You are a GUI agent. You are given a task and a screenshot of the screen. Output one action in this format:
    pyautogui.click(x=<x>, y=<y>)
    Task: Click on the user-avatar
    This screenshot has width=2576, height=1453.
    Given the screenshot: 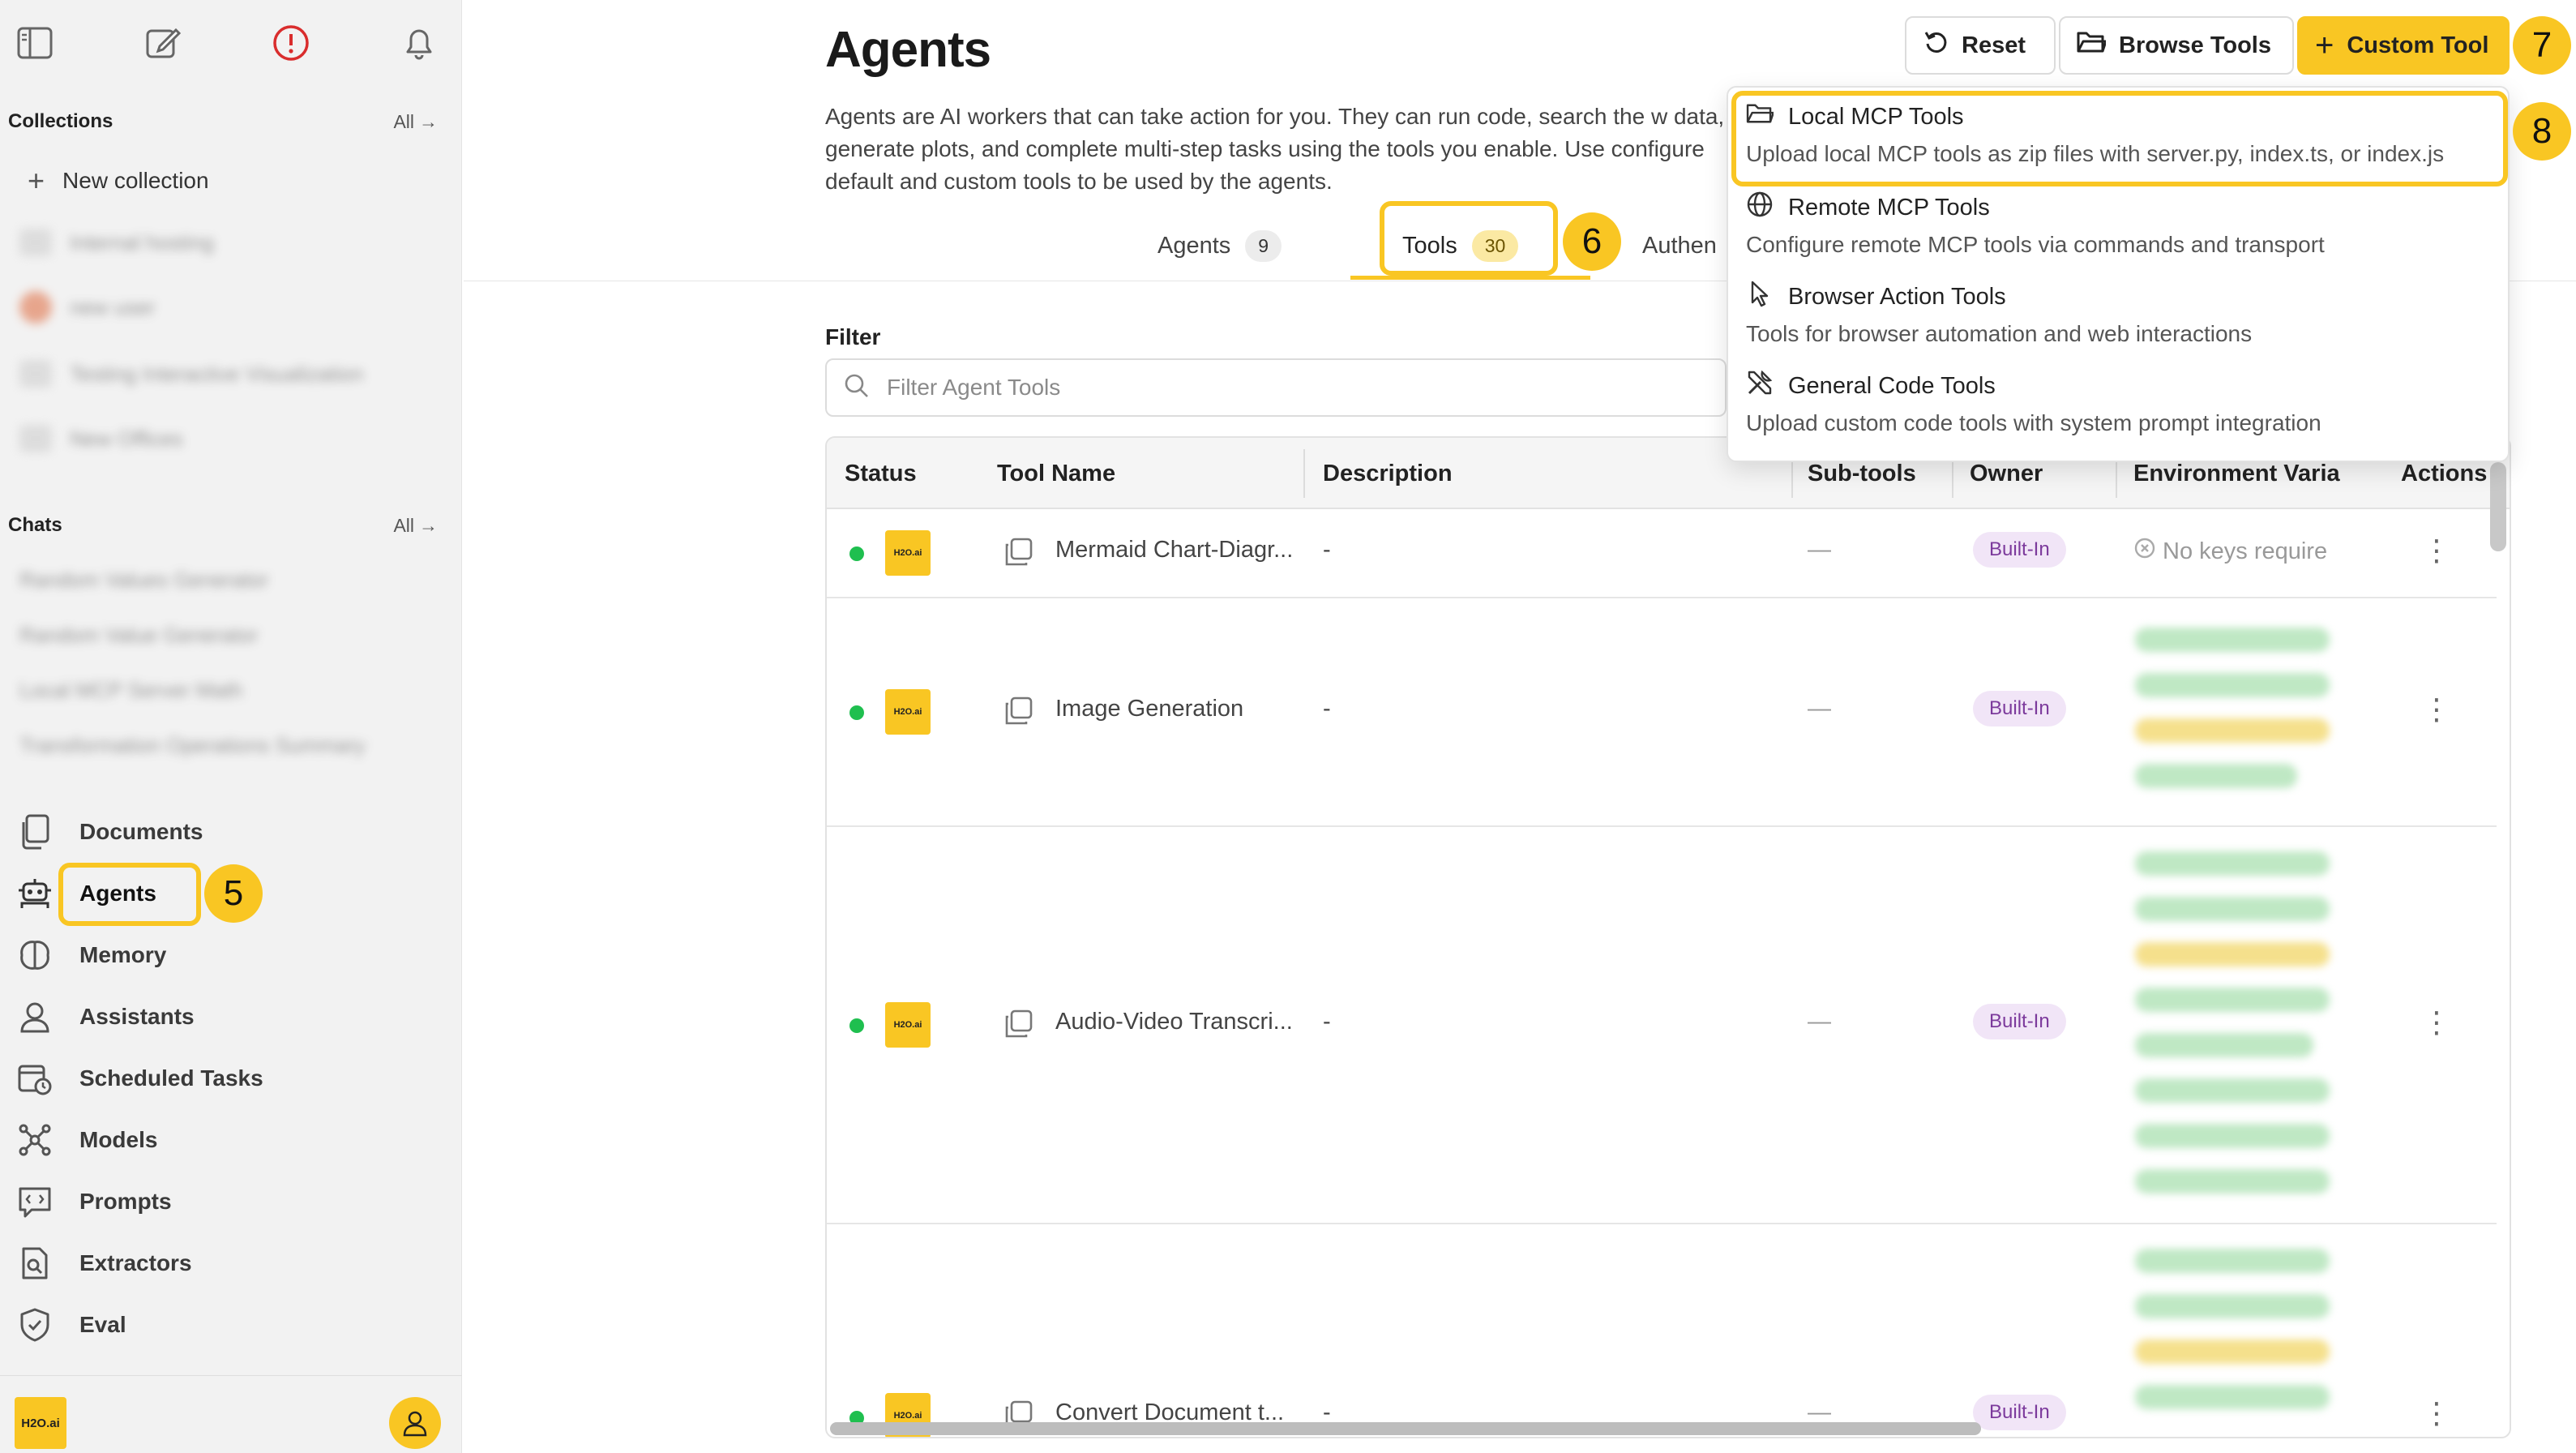 What is the action you would take?
    pyautogui.click(x=415, y=1423)
    